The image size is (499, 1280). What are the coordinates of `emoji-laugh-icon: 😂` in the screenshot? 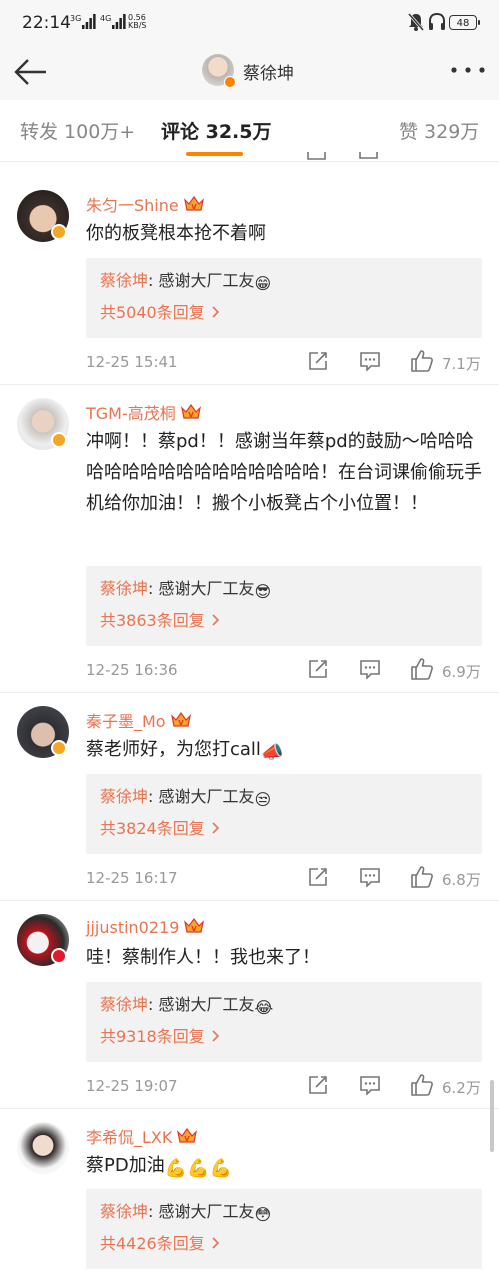 It's located at (264, 1007).